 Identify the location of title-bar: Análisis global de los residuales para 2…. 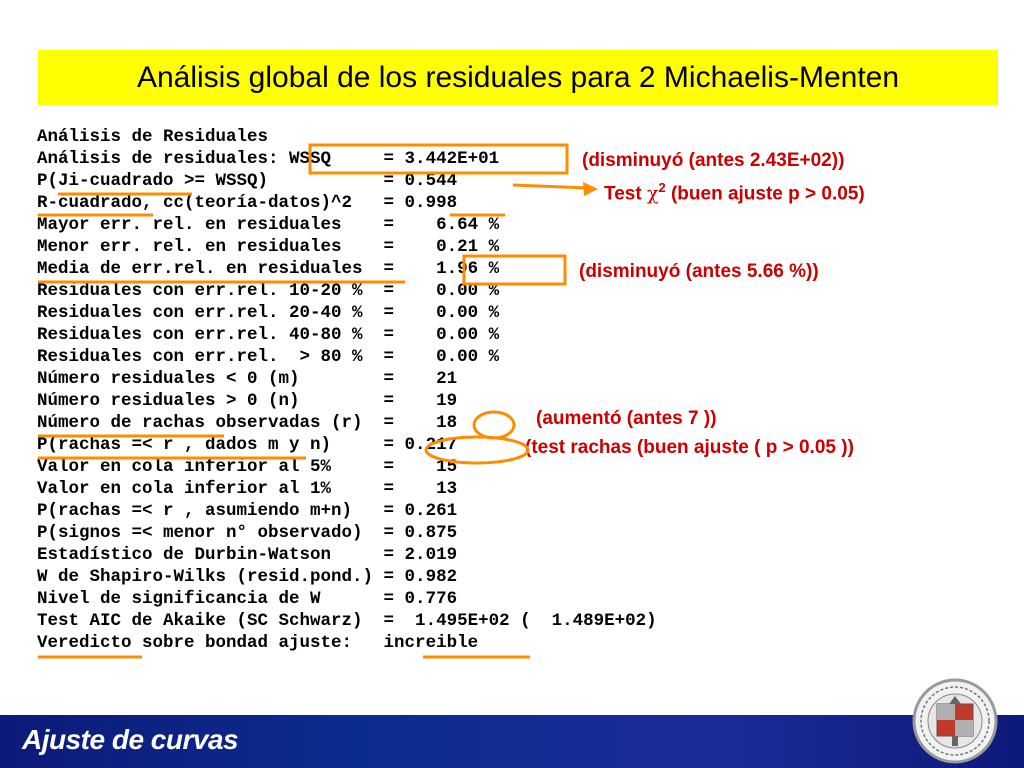
(518, 77).